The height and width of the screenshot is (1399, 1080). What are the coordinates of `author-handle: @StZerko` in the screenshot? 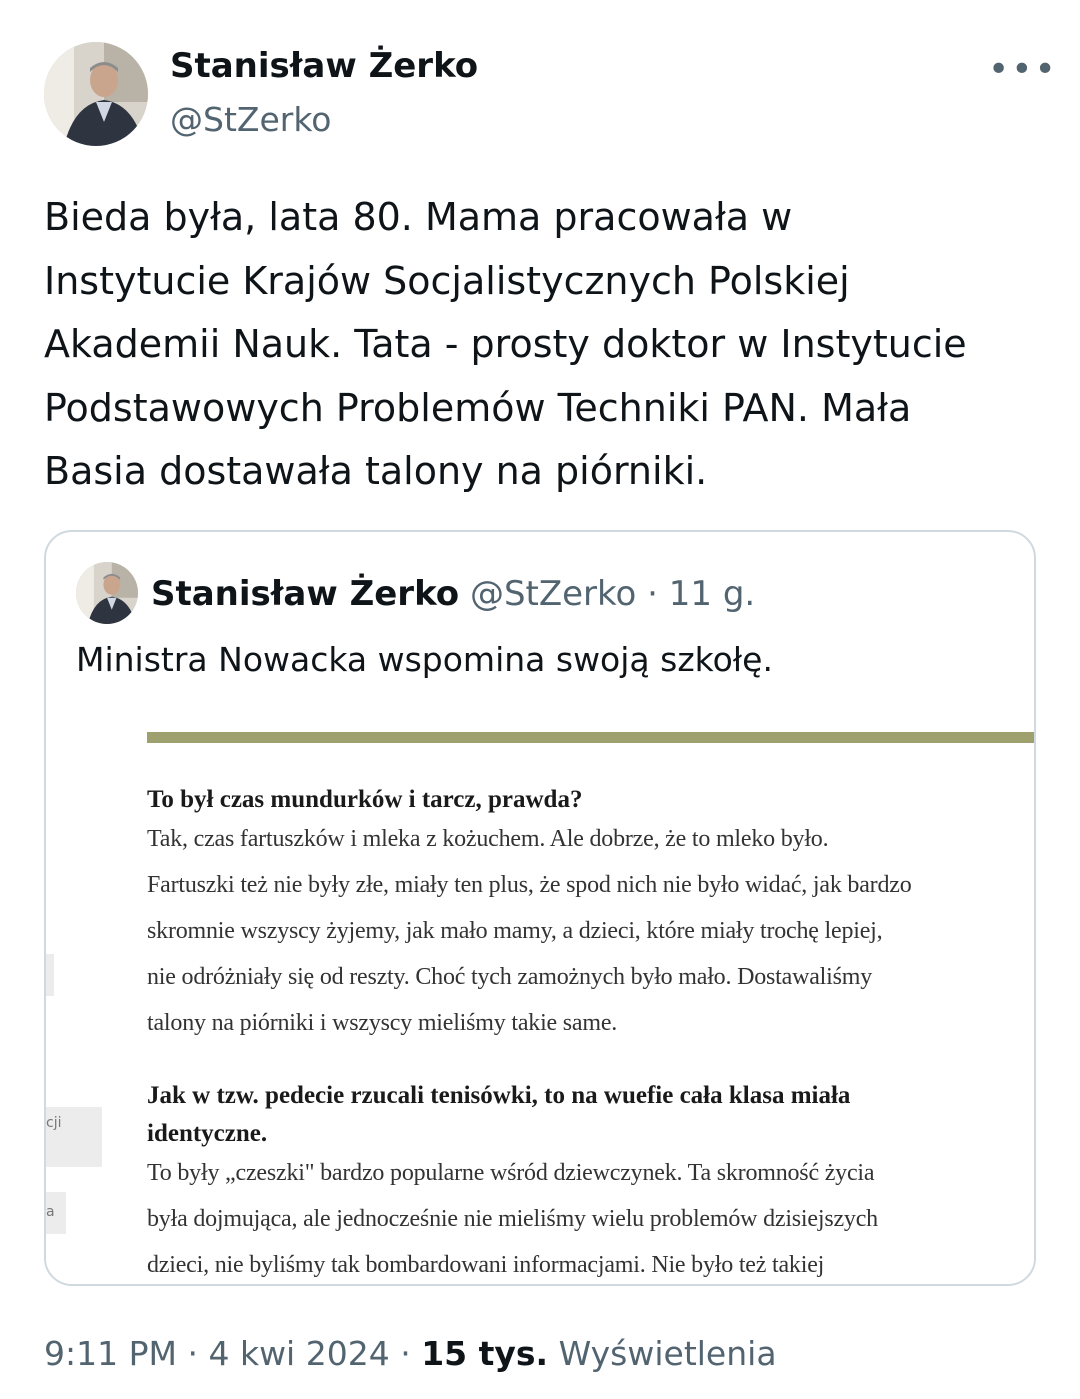 It's located at (251, 119).